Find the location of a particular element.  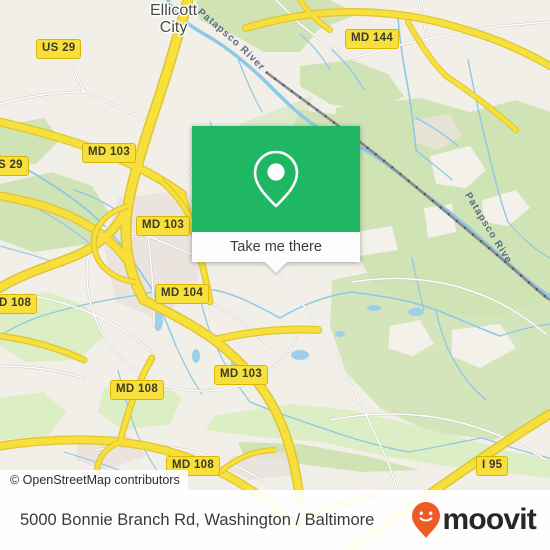

location-popup-card: Take me there is located at coordinates (276, 199).